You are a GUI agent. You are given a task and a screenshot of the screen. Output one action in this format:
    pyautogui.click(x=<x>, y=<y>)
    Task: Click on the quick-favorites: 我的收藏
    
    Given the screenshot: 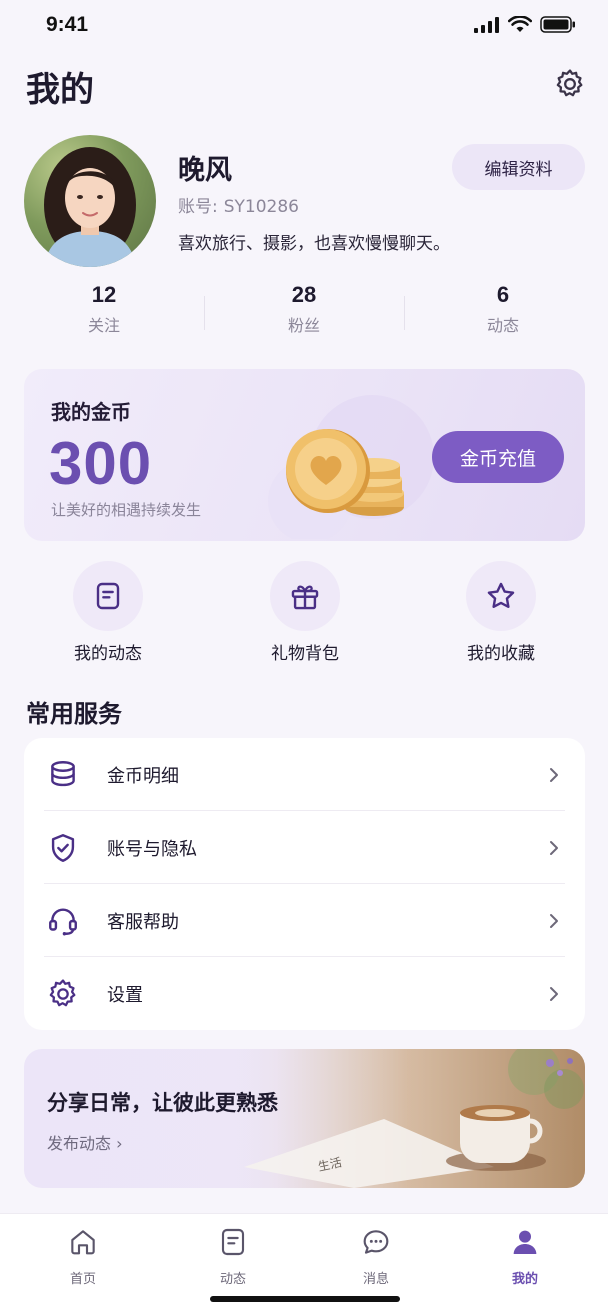 What is the action you would take?
    pyautogui.click(x=501, y=612)
    